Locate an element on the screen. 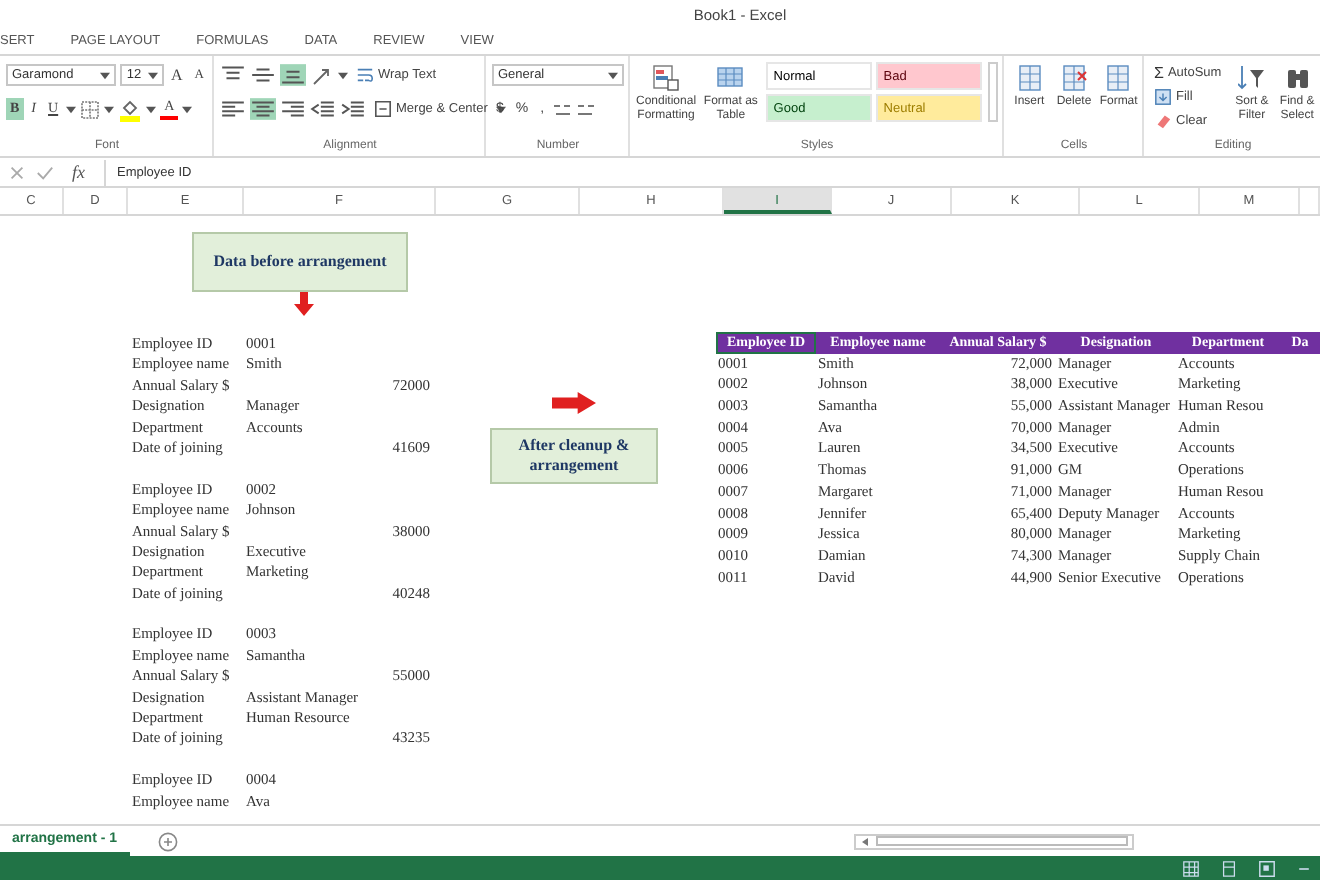 This screenshot has height=880, width=1320. wrap-text-icon is located at coordinates (365, 75).